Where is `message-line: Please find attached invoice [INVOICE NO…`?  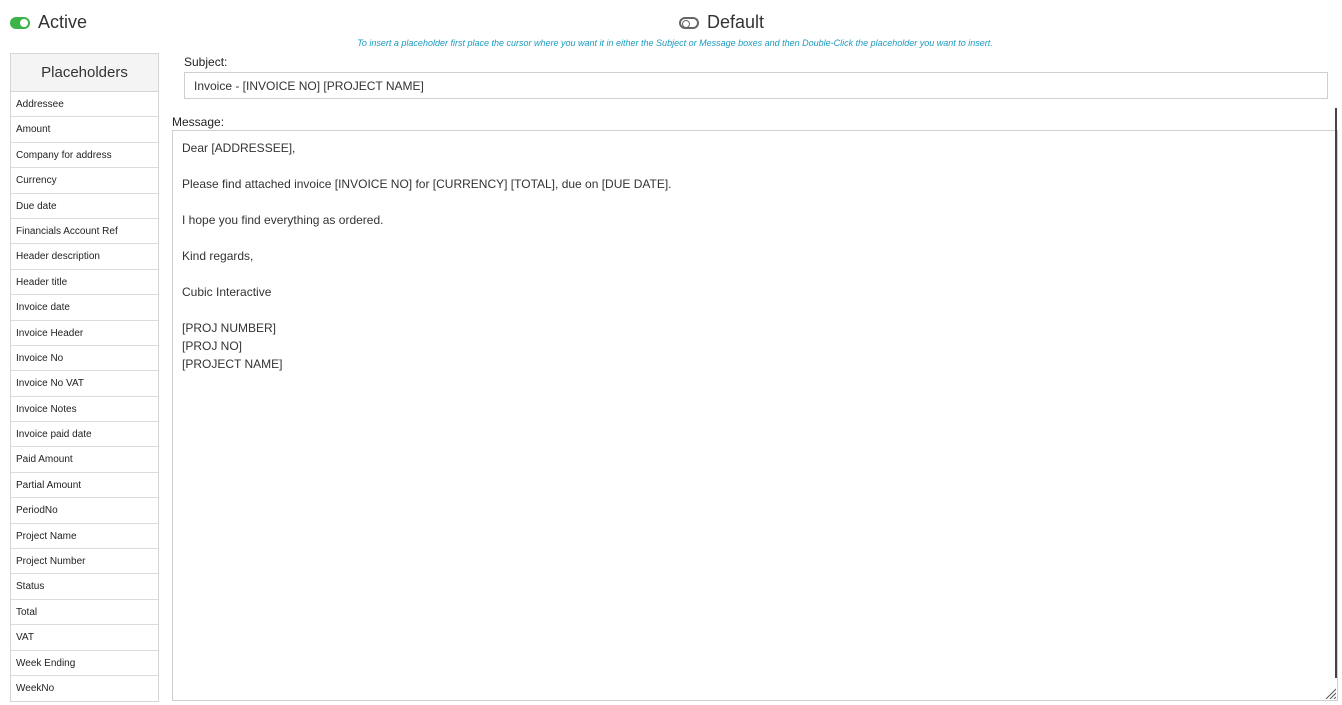
message-line: Please find attached invoice [INVOICE NO… is located at coordinates (427, 184).